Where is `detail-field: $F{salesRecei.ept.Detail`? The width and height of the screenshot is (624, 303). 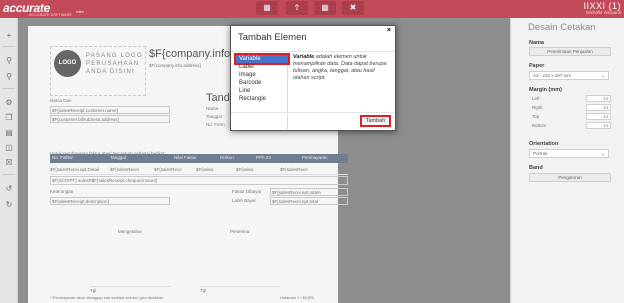 detail-field: $F{salesRecei.ept.Detail is located at coordinates (74, 169).